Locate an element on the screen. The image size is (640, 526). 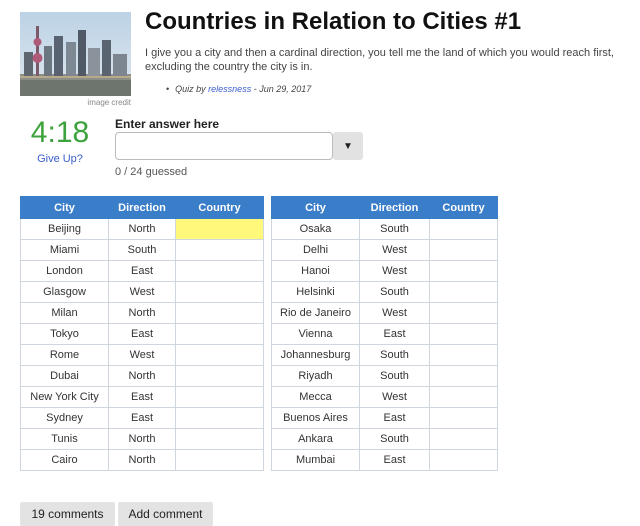
table-row: London East is located at coordinates (142, 271).